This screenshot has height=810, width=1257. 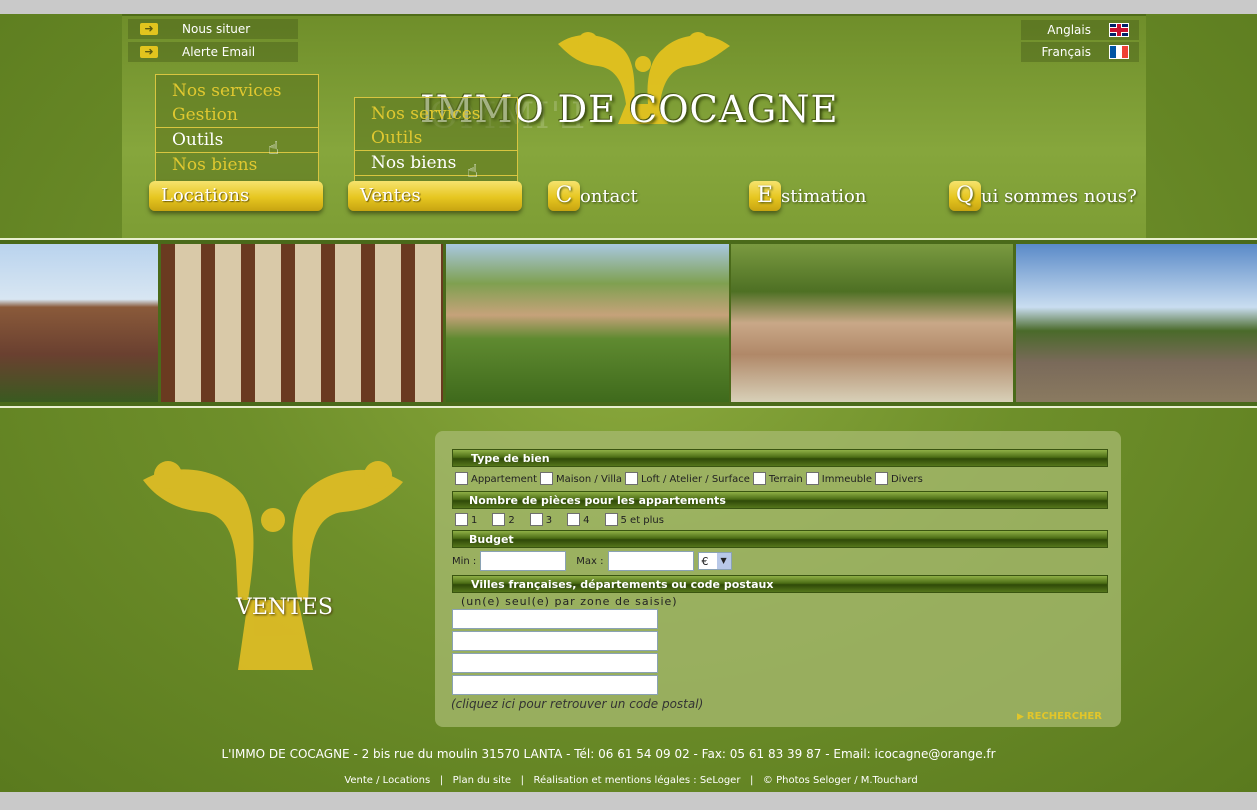 What do you see at coordinates (387, 780) in the screenshot?
I see `footer-link-vente: Vente / Locations` at bounding box center [387, 780].